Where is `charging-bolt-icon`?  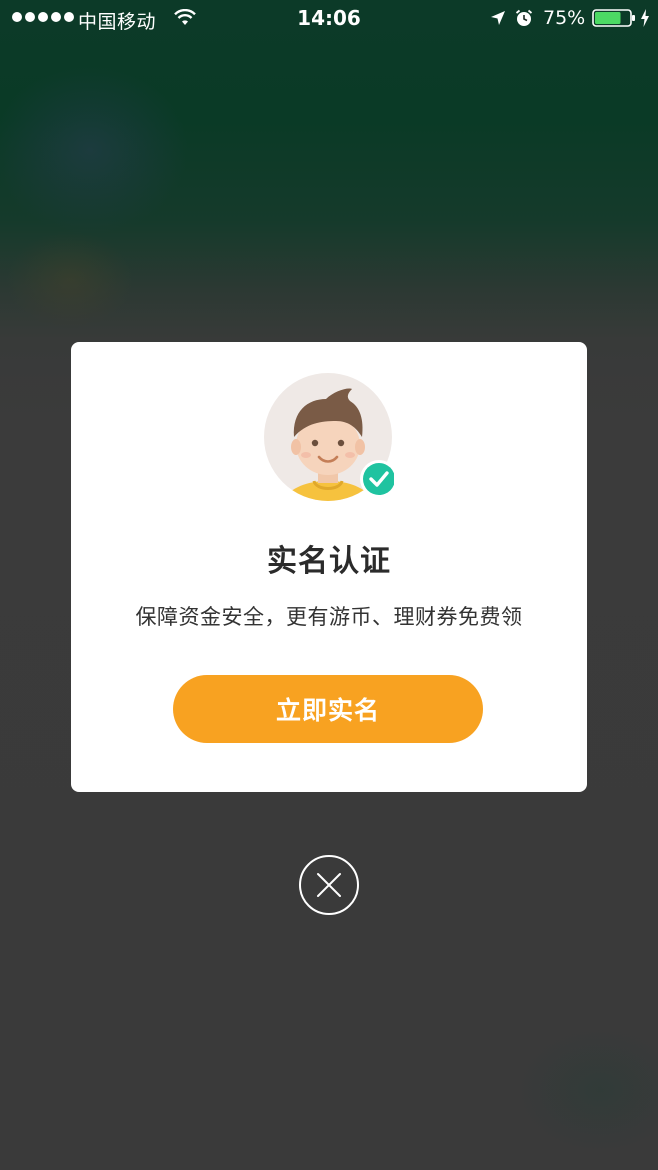 charging-bolt-icon is located at coordinates (645, 18).